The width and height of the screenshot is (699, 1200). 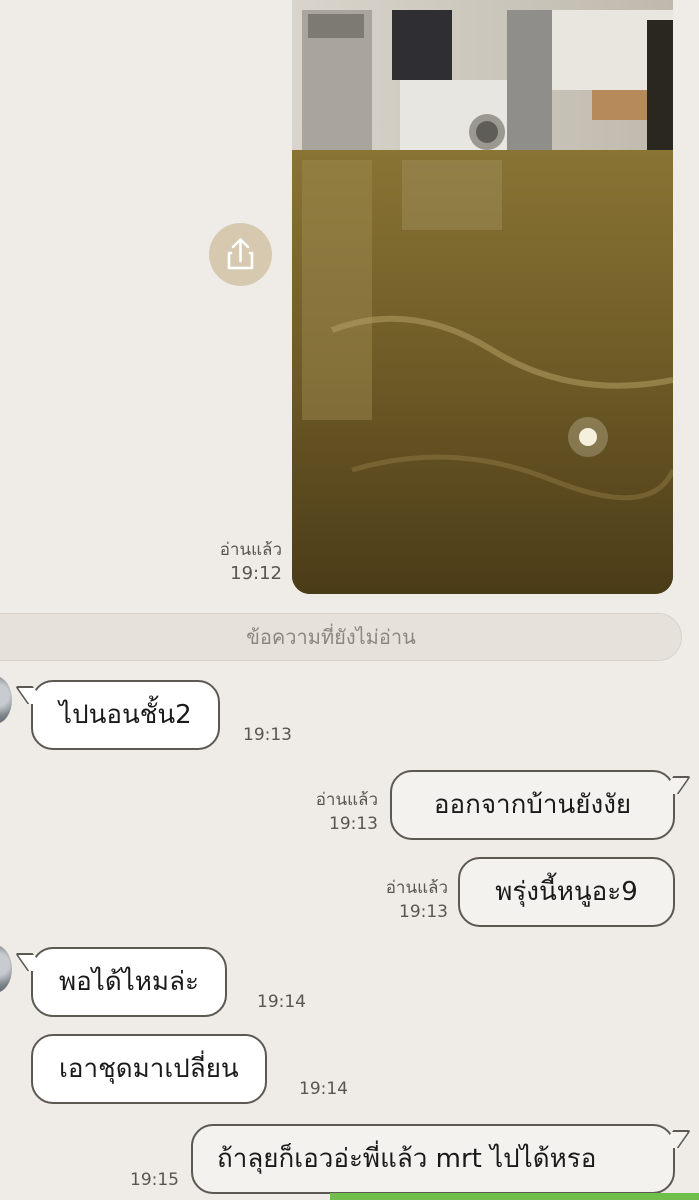 What do you see at coordinates (239, 562) in the screenshot?
I see `image-message-meta: อ่านแล้ว 19:12` at bounding box center [239, 562].